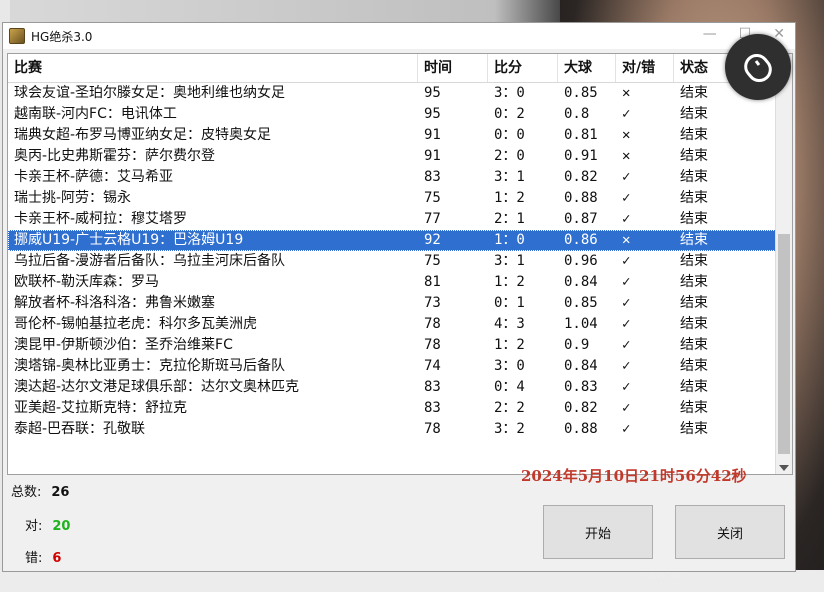 Image resolution: width=824 pixels, height=592 pixels. I want to click on total-label: 总数:, so click(26, 492).